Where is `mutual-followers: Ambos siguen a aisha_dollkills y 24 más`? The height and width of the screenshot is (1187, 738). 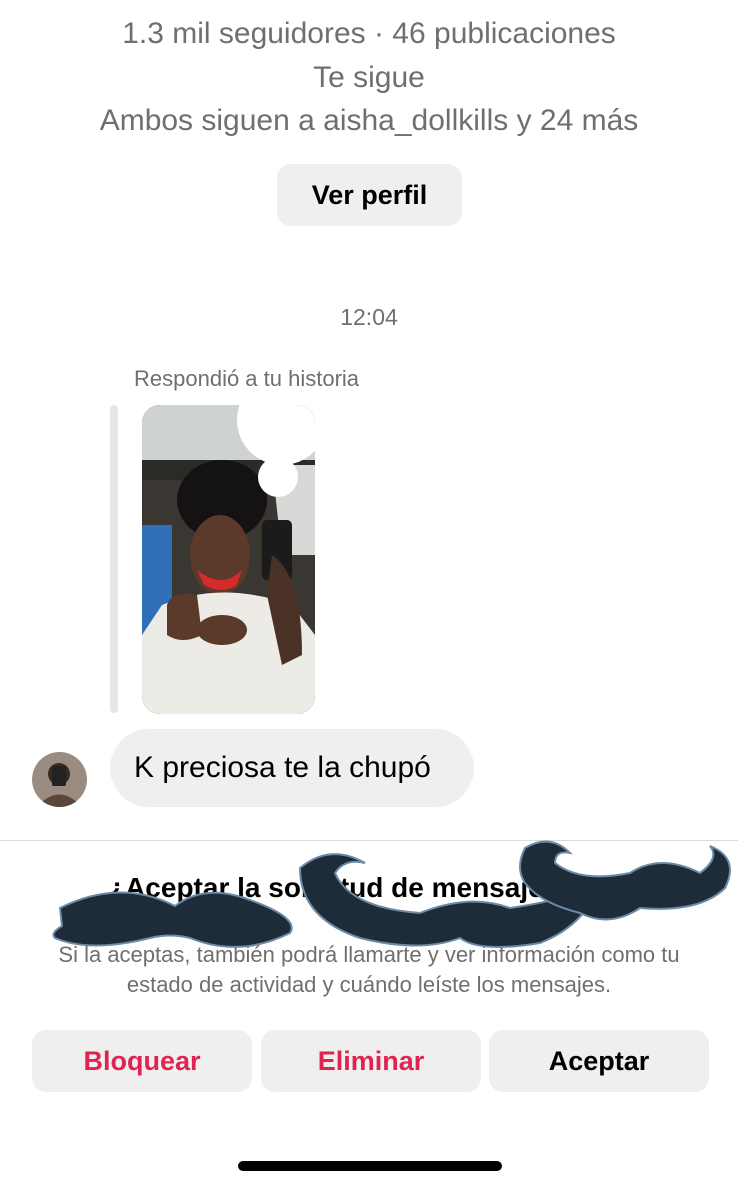 mutual-followers: Ambos siguen a aisha_dollkills y 24 más is located at coordinates (369, 120).